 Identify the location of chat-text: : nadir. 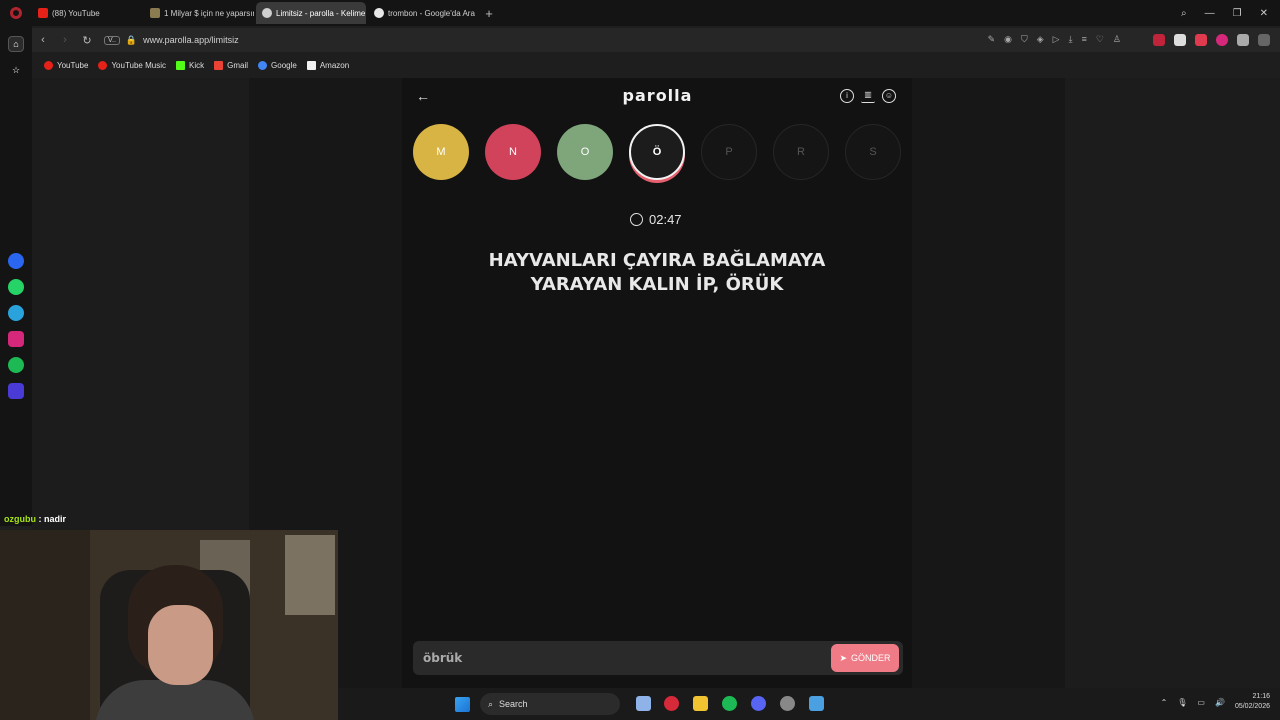
(52, 519).